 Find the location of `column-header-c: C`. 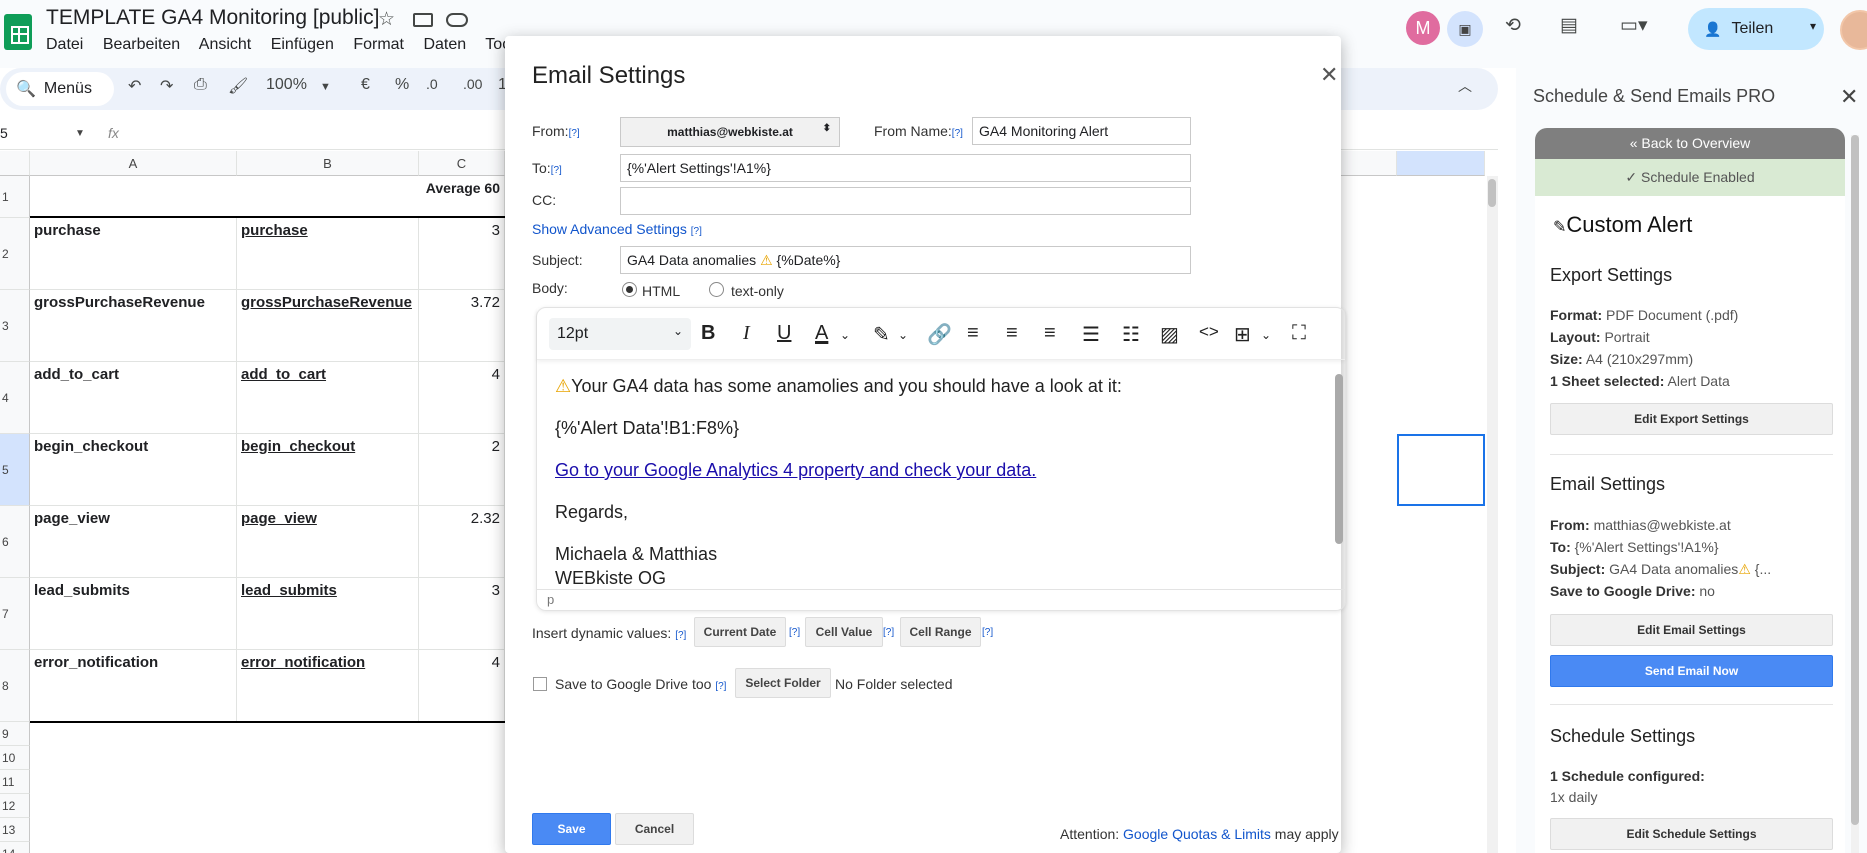

column-header-c: C is located at coordinates (462, 163).